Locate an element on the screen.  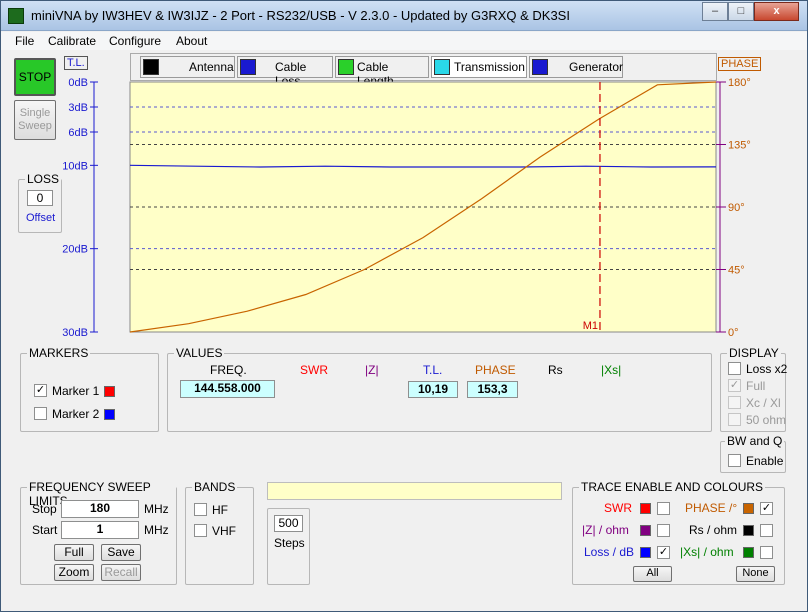
vhf-label: VHF is located at coordinates (224, 531).